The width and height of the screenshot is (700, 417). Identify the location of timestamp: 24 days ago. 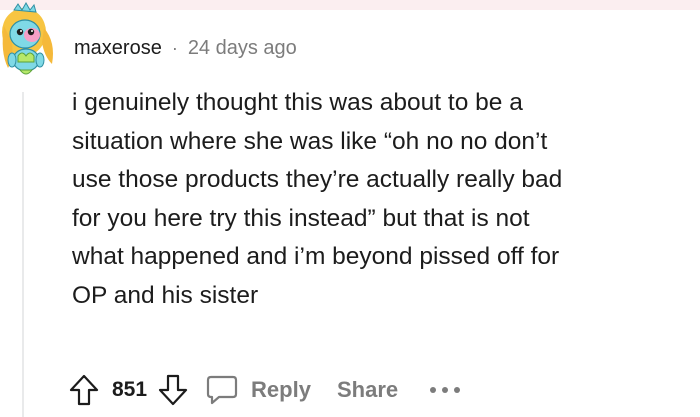
(242, 48).